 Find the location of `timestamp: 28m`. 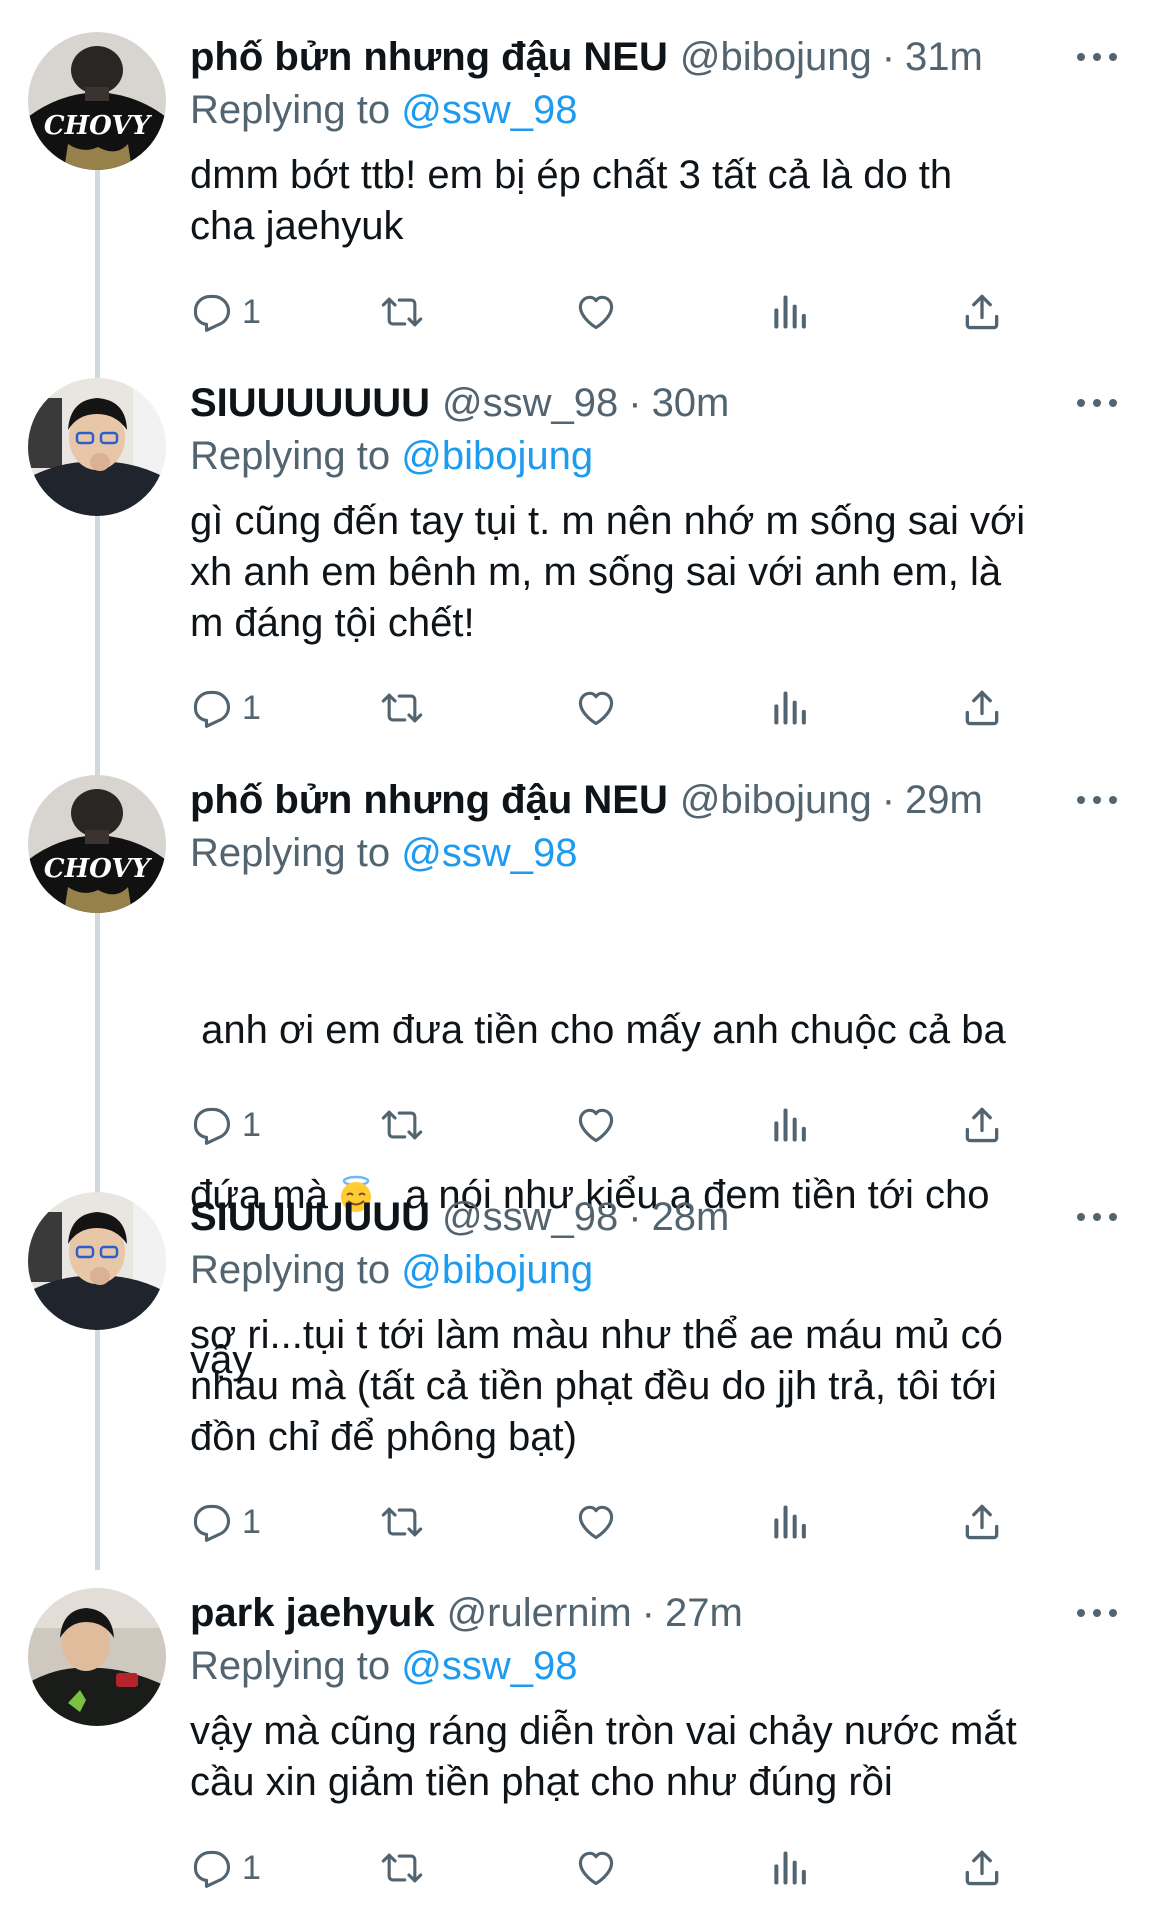

timestamp: 28m is located at coordinates (691, 1217).